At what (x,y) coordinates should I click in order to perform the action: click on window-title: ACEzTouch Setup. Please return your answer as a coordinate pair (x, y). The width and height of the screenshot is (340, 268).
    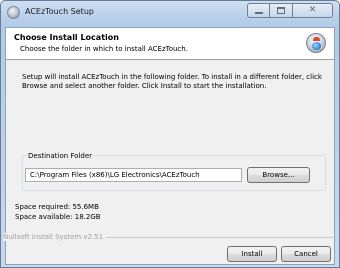
    Looking at the image, I should click on (59, 11).